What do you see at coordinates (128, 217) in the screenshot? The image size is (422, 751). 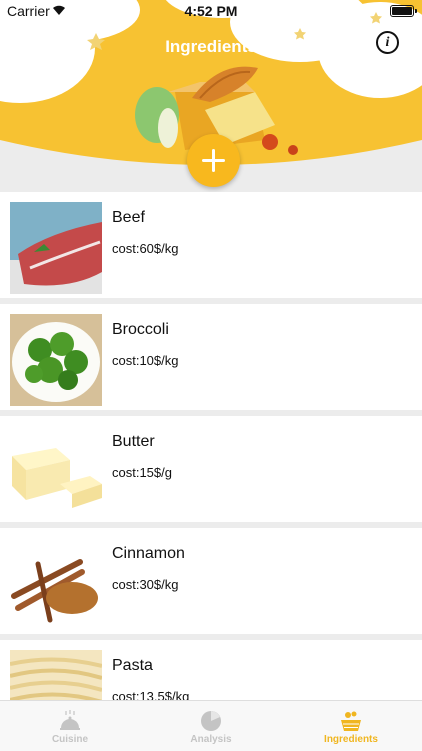 I see `ingredient-name: Beef` at bounding box center [128, 217].